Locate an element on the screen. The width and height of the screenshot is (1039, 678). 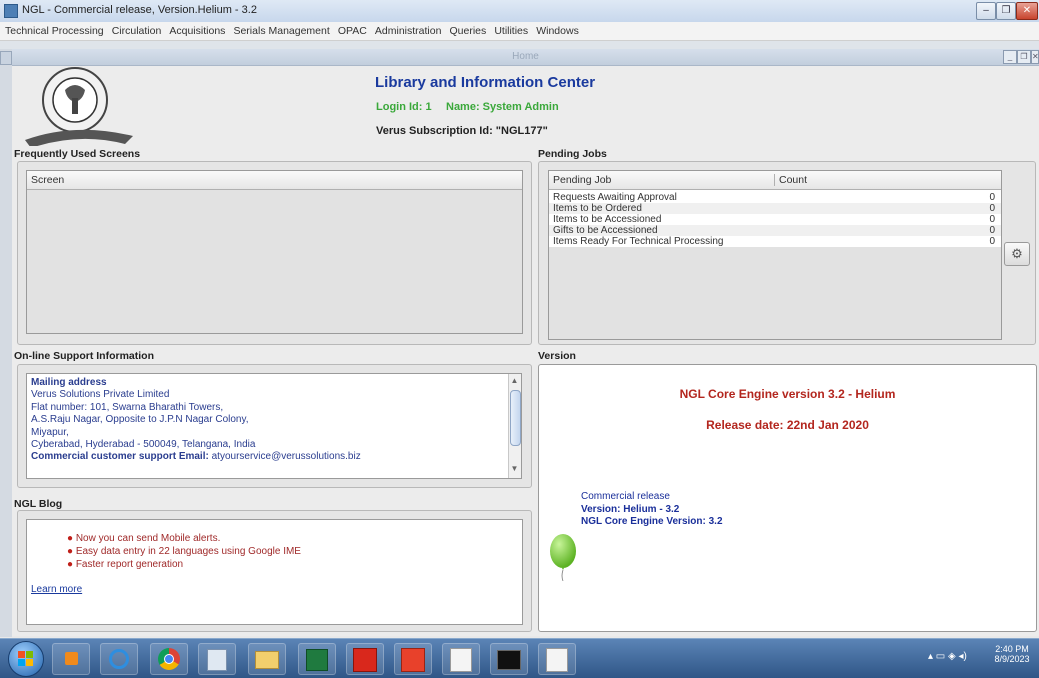
menu-technical-processing: Technical Processing is located at coordinates (54, 31).